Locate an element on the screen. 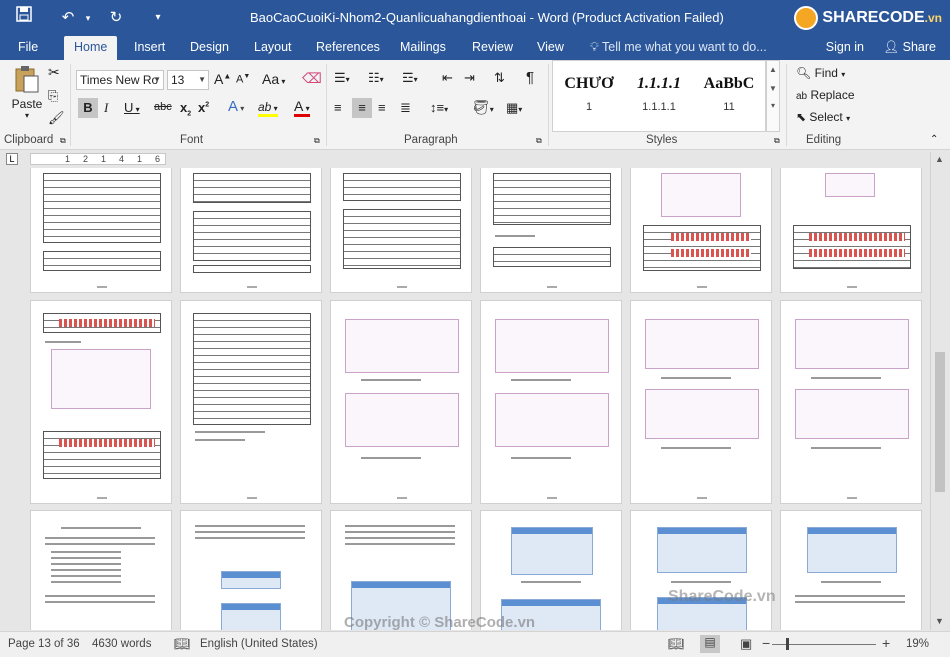 This screenshot has height=657, width=950. customize-quick-access-icon: ▾ is located at coordinates (158, 18).